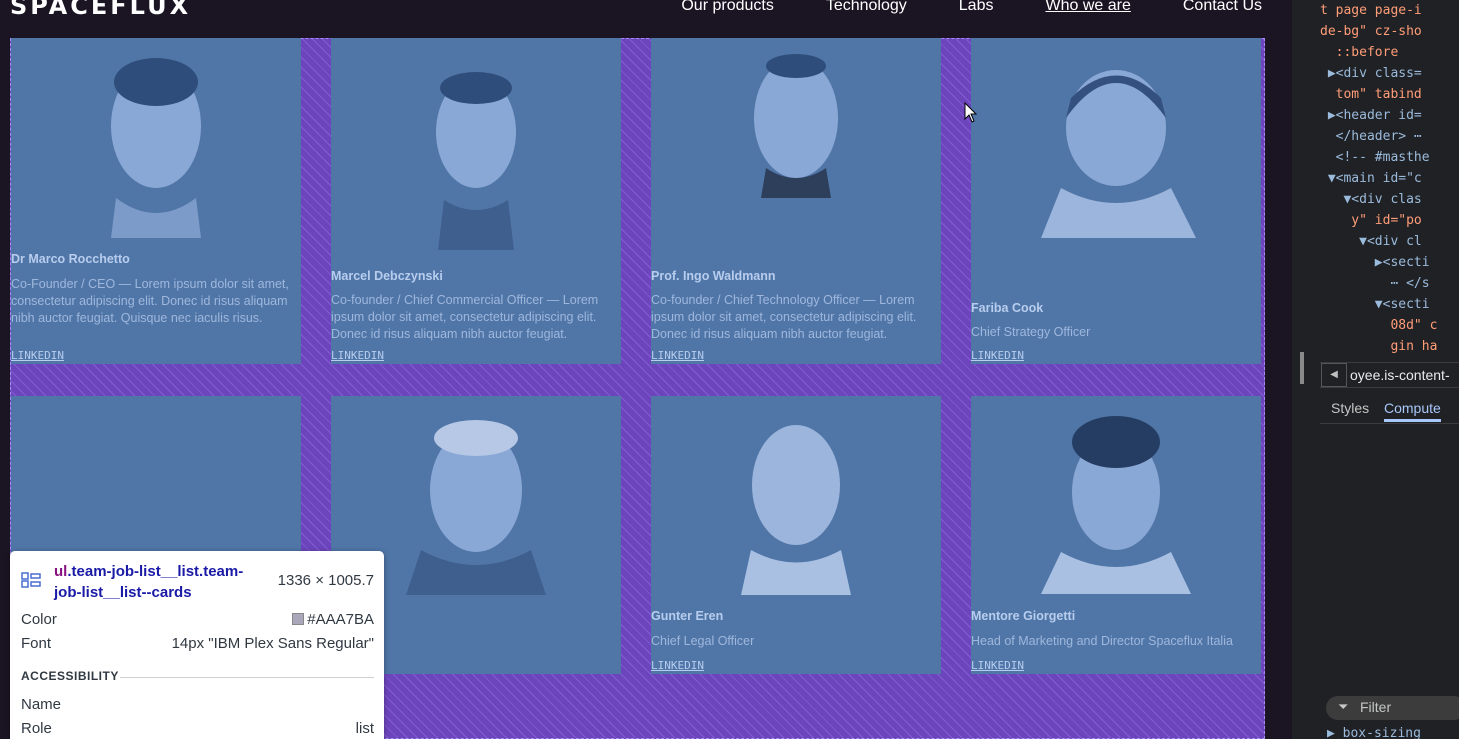 Image resolution: width=1459 pixels, height=739 pixels. What do you see at coordinates (272, 643) in the screenshot?
I see `font-value: 14px "IBM Plex Sans Regular"` at bounding box center [272, 643].